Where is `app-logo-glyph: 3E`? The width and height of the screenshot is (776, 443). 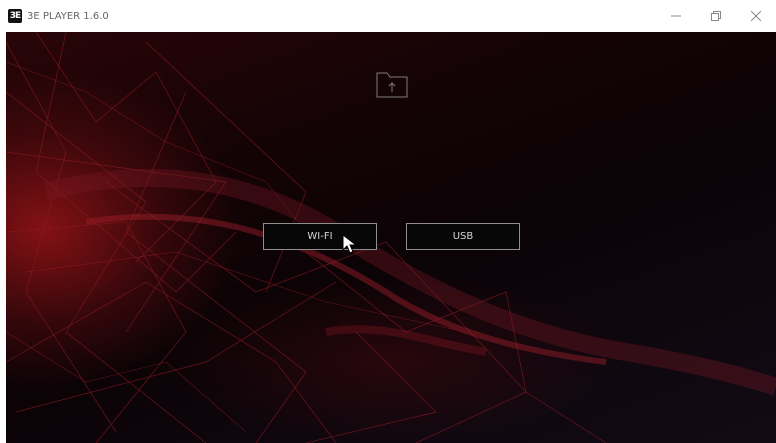 app-logo-glyph: 3E is located at coordinates (15, 16).